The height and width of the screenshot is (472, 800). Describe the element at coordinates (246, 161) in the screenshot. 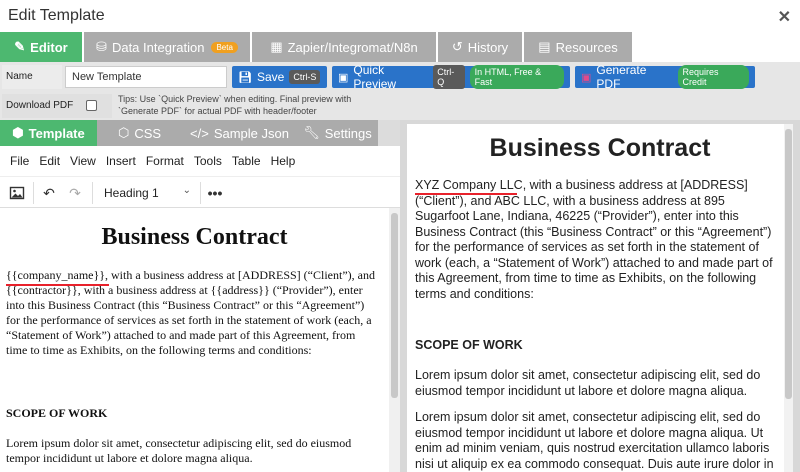

I see `menu-table: Table` at that location.